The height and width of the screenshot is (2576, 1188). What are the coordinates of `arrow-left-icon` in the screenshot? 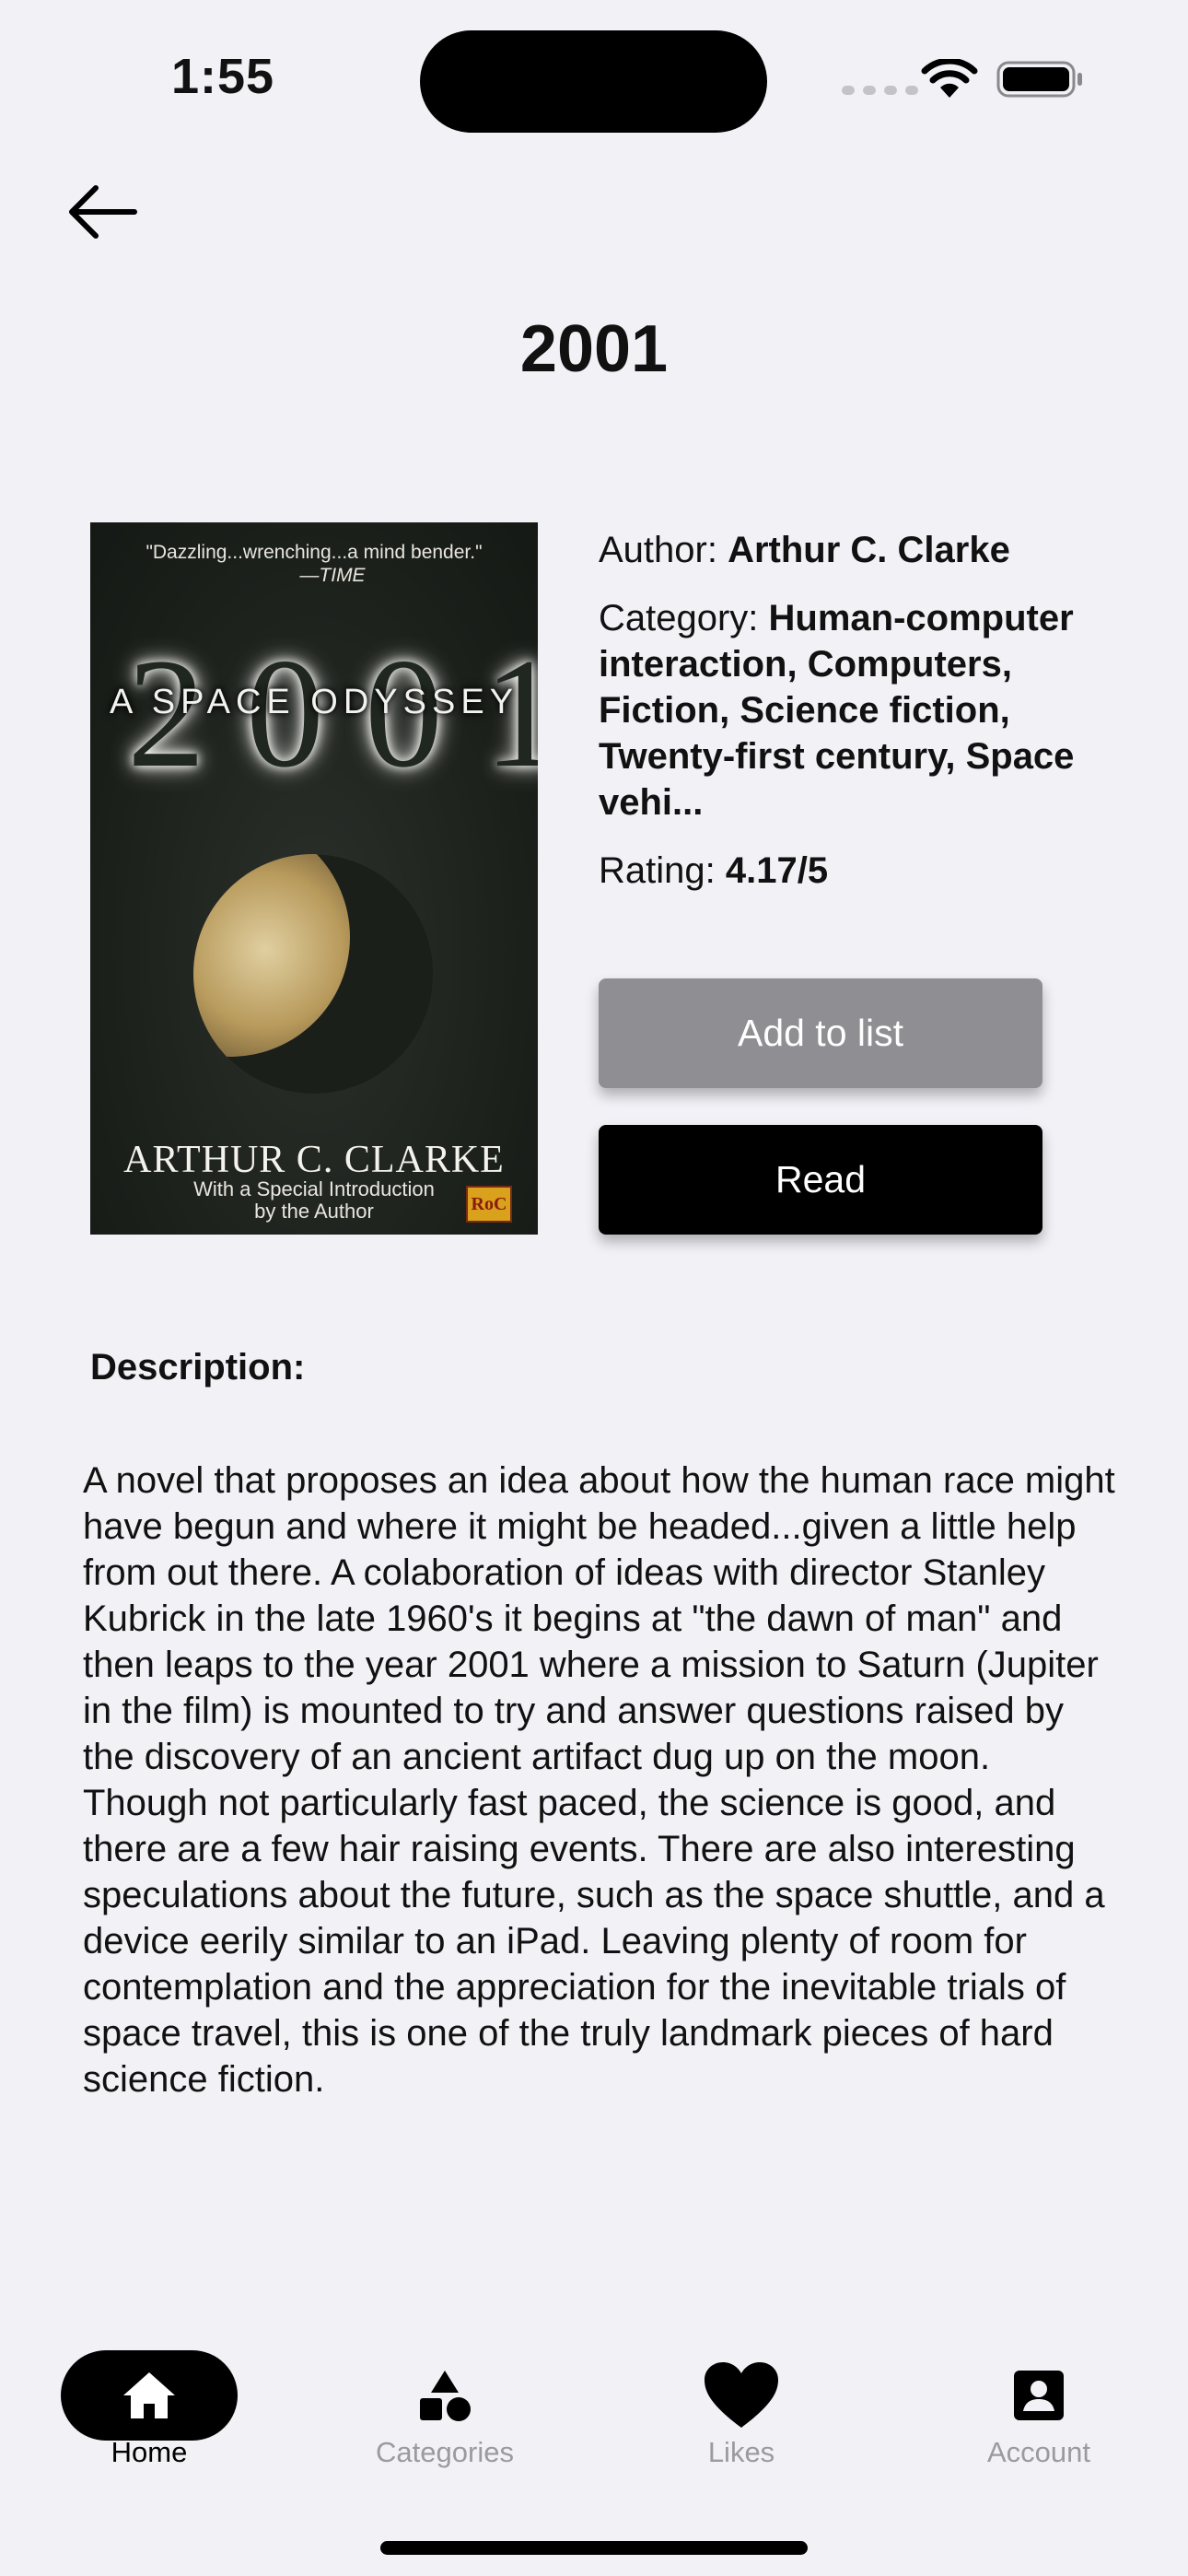 It's located at (103, 212).